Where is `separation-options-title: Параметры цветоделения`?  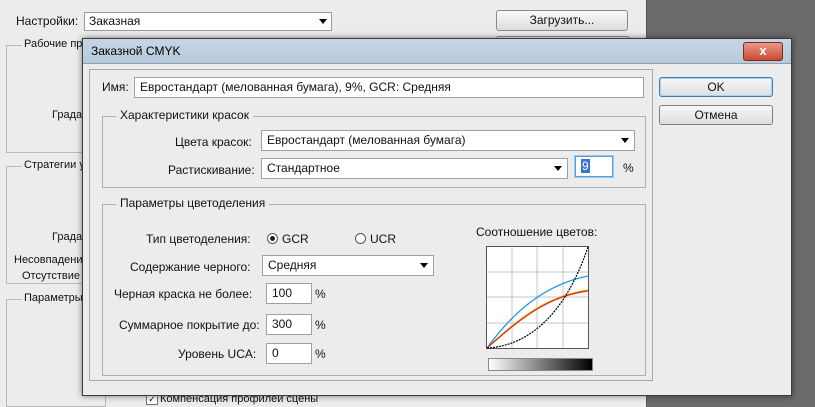
separation-options-title: Параметры цветоделения is located at coordinates (193, 203).